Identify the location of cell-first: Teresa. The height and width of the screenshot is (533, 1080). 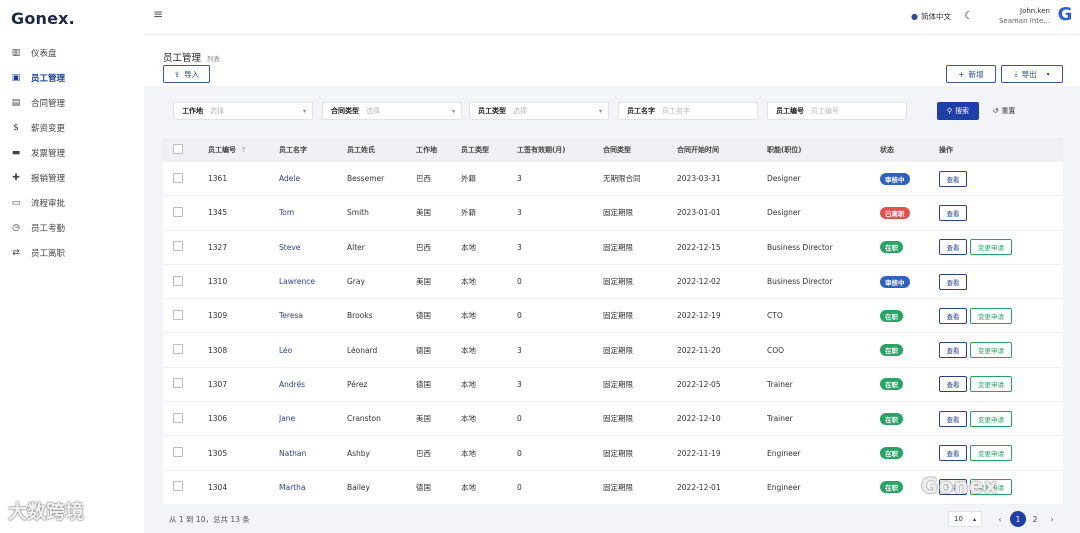
(313, 315).